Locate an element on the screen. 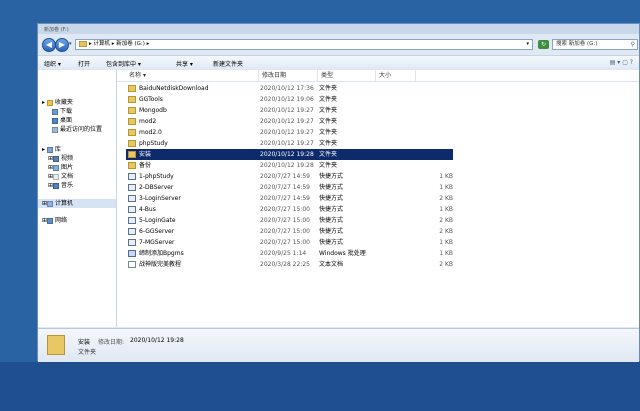 The image size is (640, 411). file-row: 战神版完美教程 2020/3/28 22:25 文本文档 2 KB is located at coordinates (378, 264).